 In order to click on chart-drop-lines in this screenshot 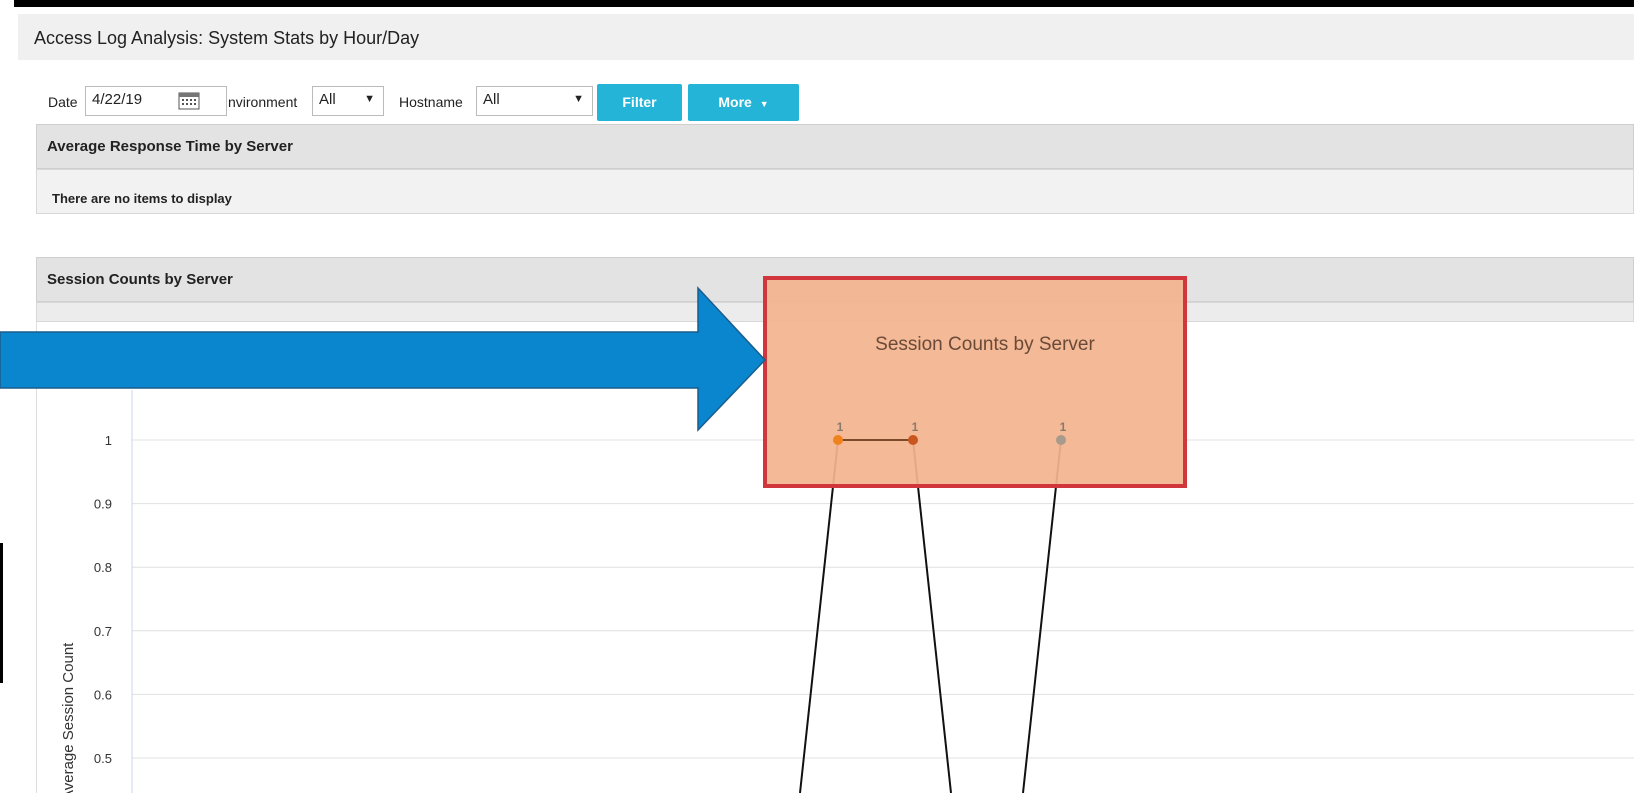, I will do `click(930, 616)`.